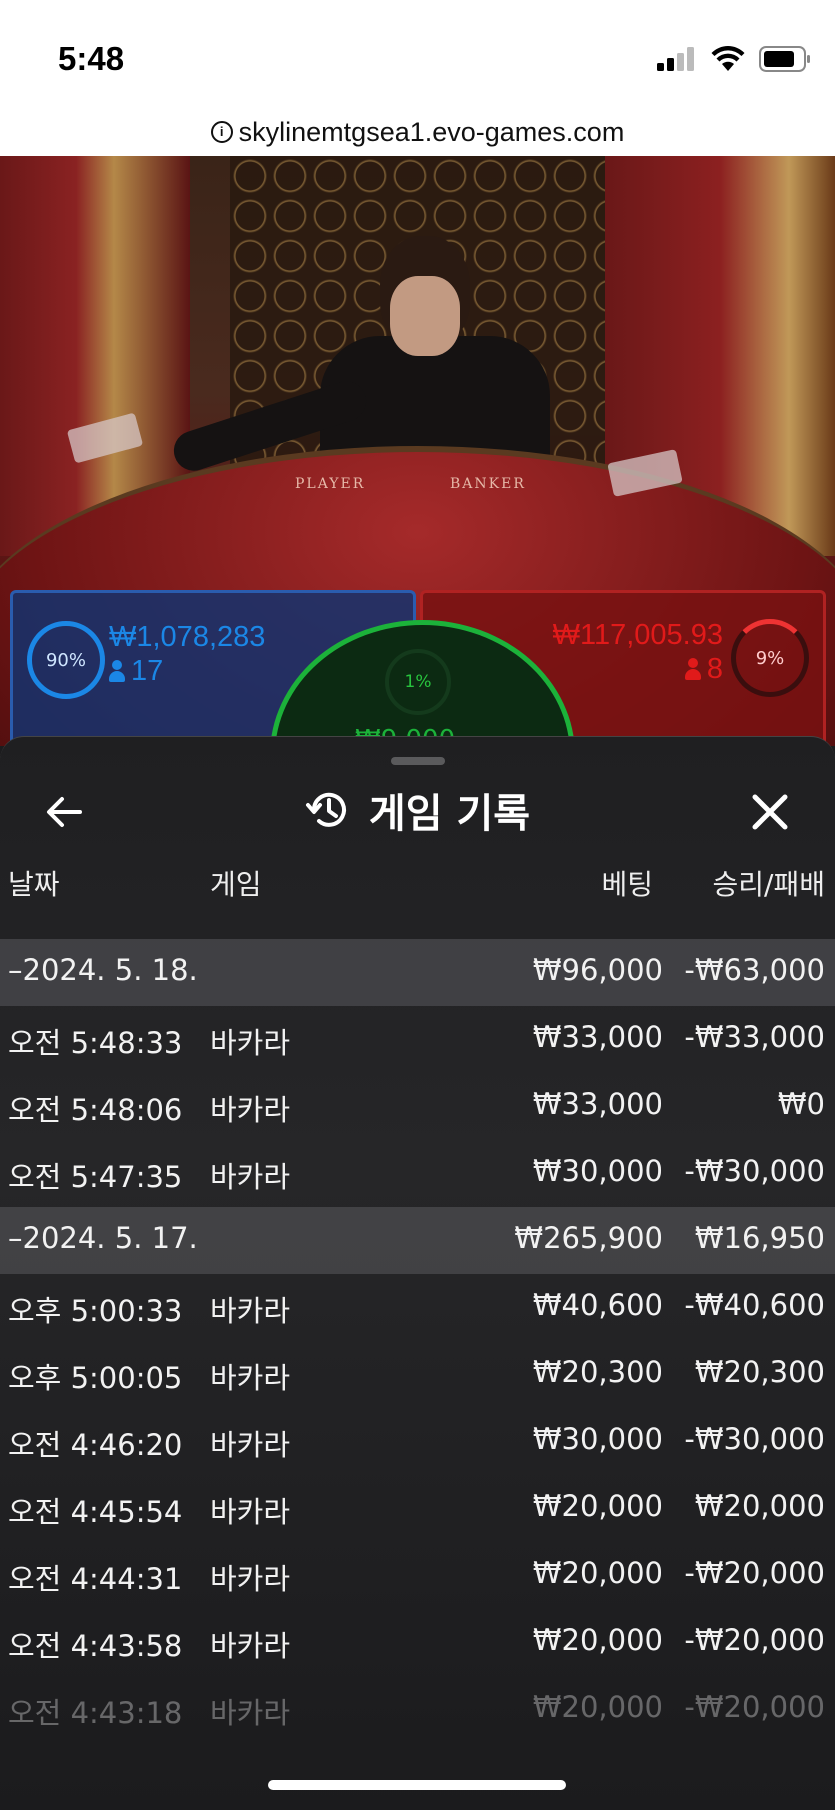 This screenshot has height=1810, width=835. I want to click on player-percent: 90%, so click(66, 660).